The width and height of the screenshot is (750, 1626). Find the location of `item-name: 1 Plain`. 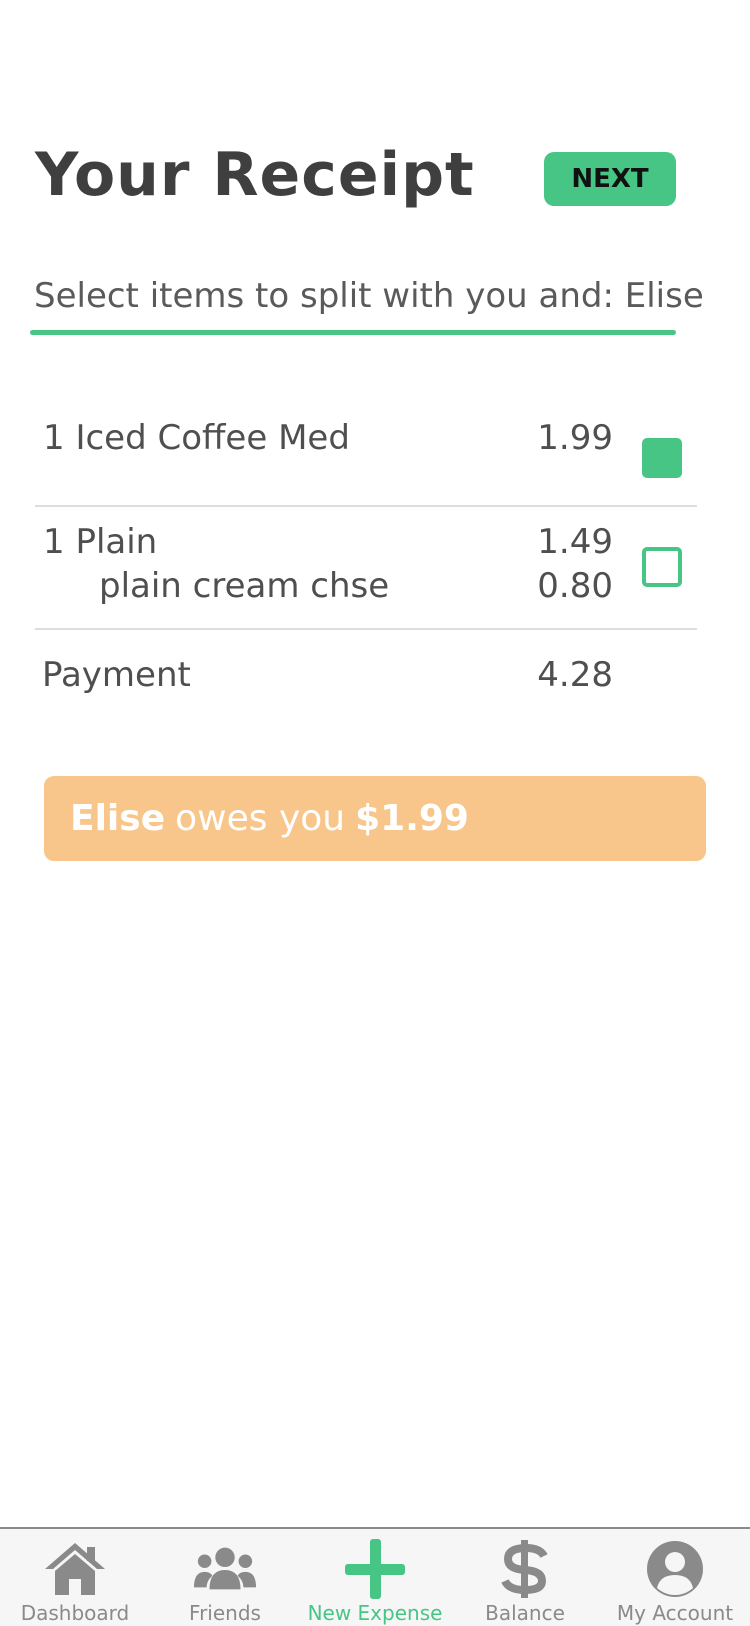

item-name: 1 Plain is located at coordinates (100, 542).